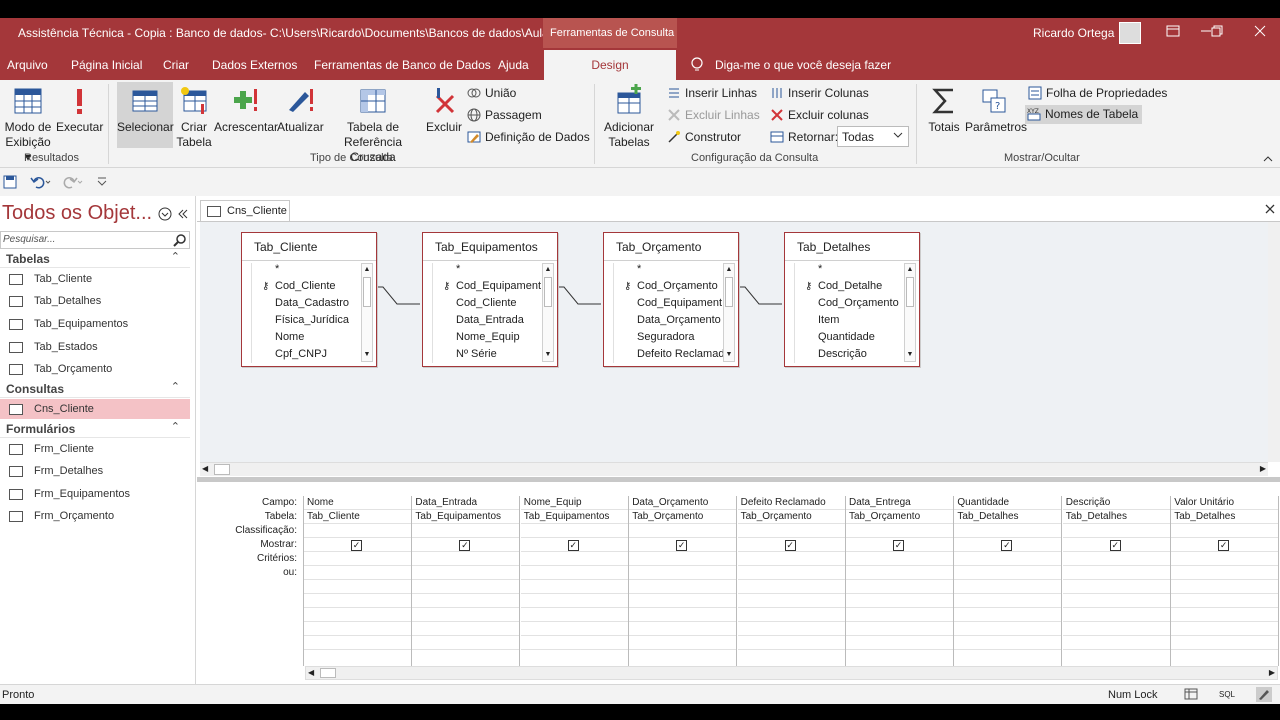 Image resolution: width=1280 pixels, height=720 pixels. Describe the element at coordinates (165, 215) in the screenshot. I see `nav-menu-chevron-icon` at that location.